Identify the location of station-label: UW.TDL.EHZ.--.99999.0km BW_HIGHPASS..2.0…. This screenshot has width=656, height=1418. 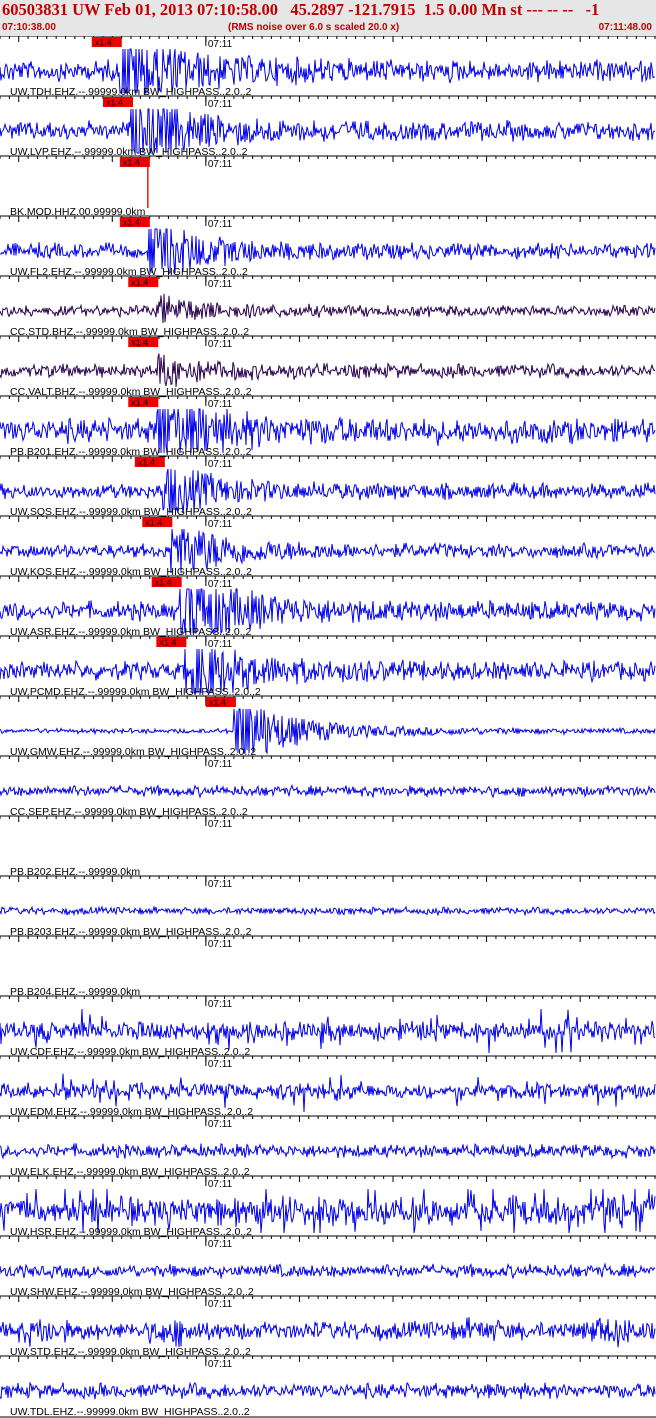
(130, 1412).